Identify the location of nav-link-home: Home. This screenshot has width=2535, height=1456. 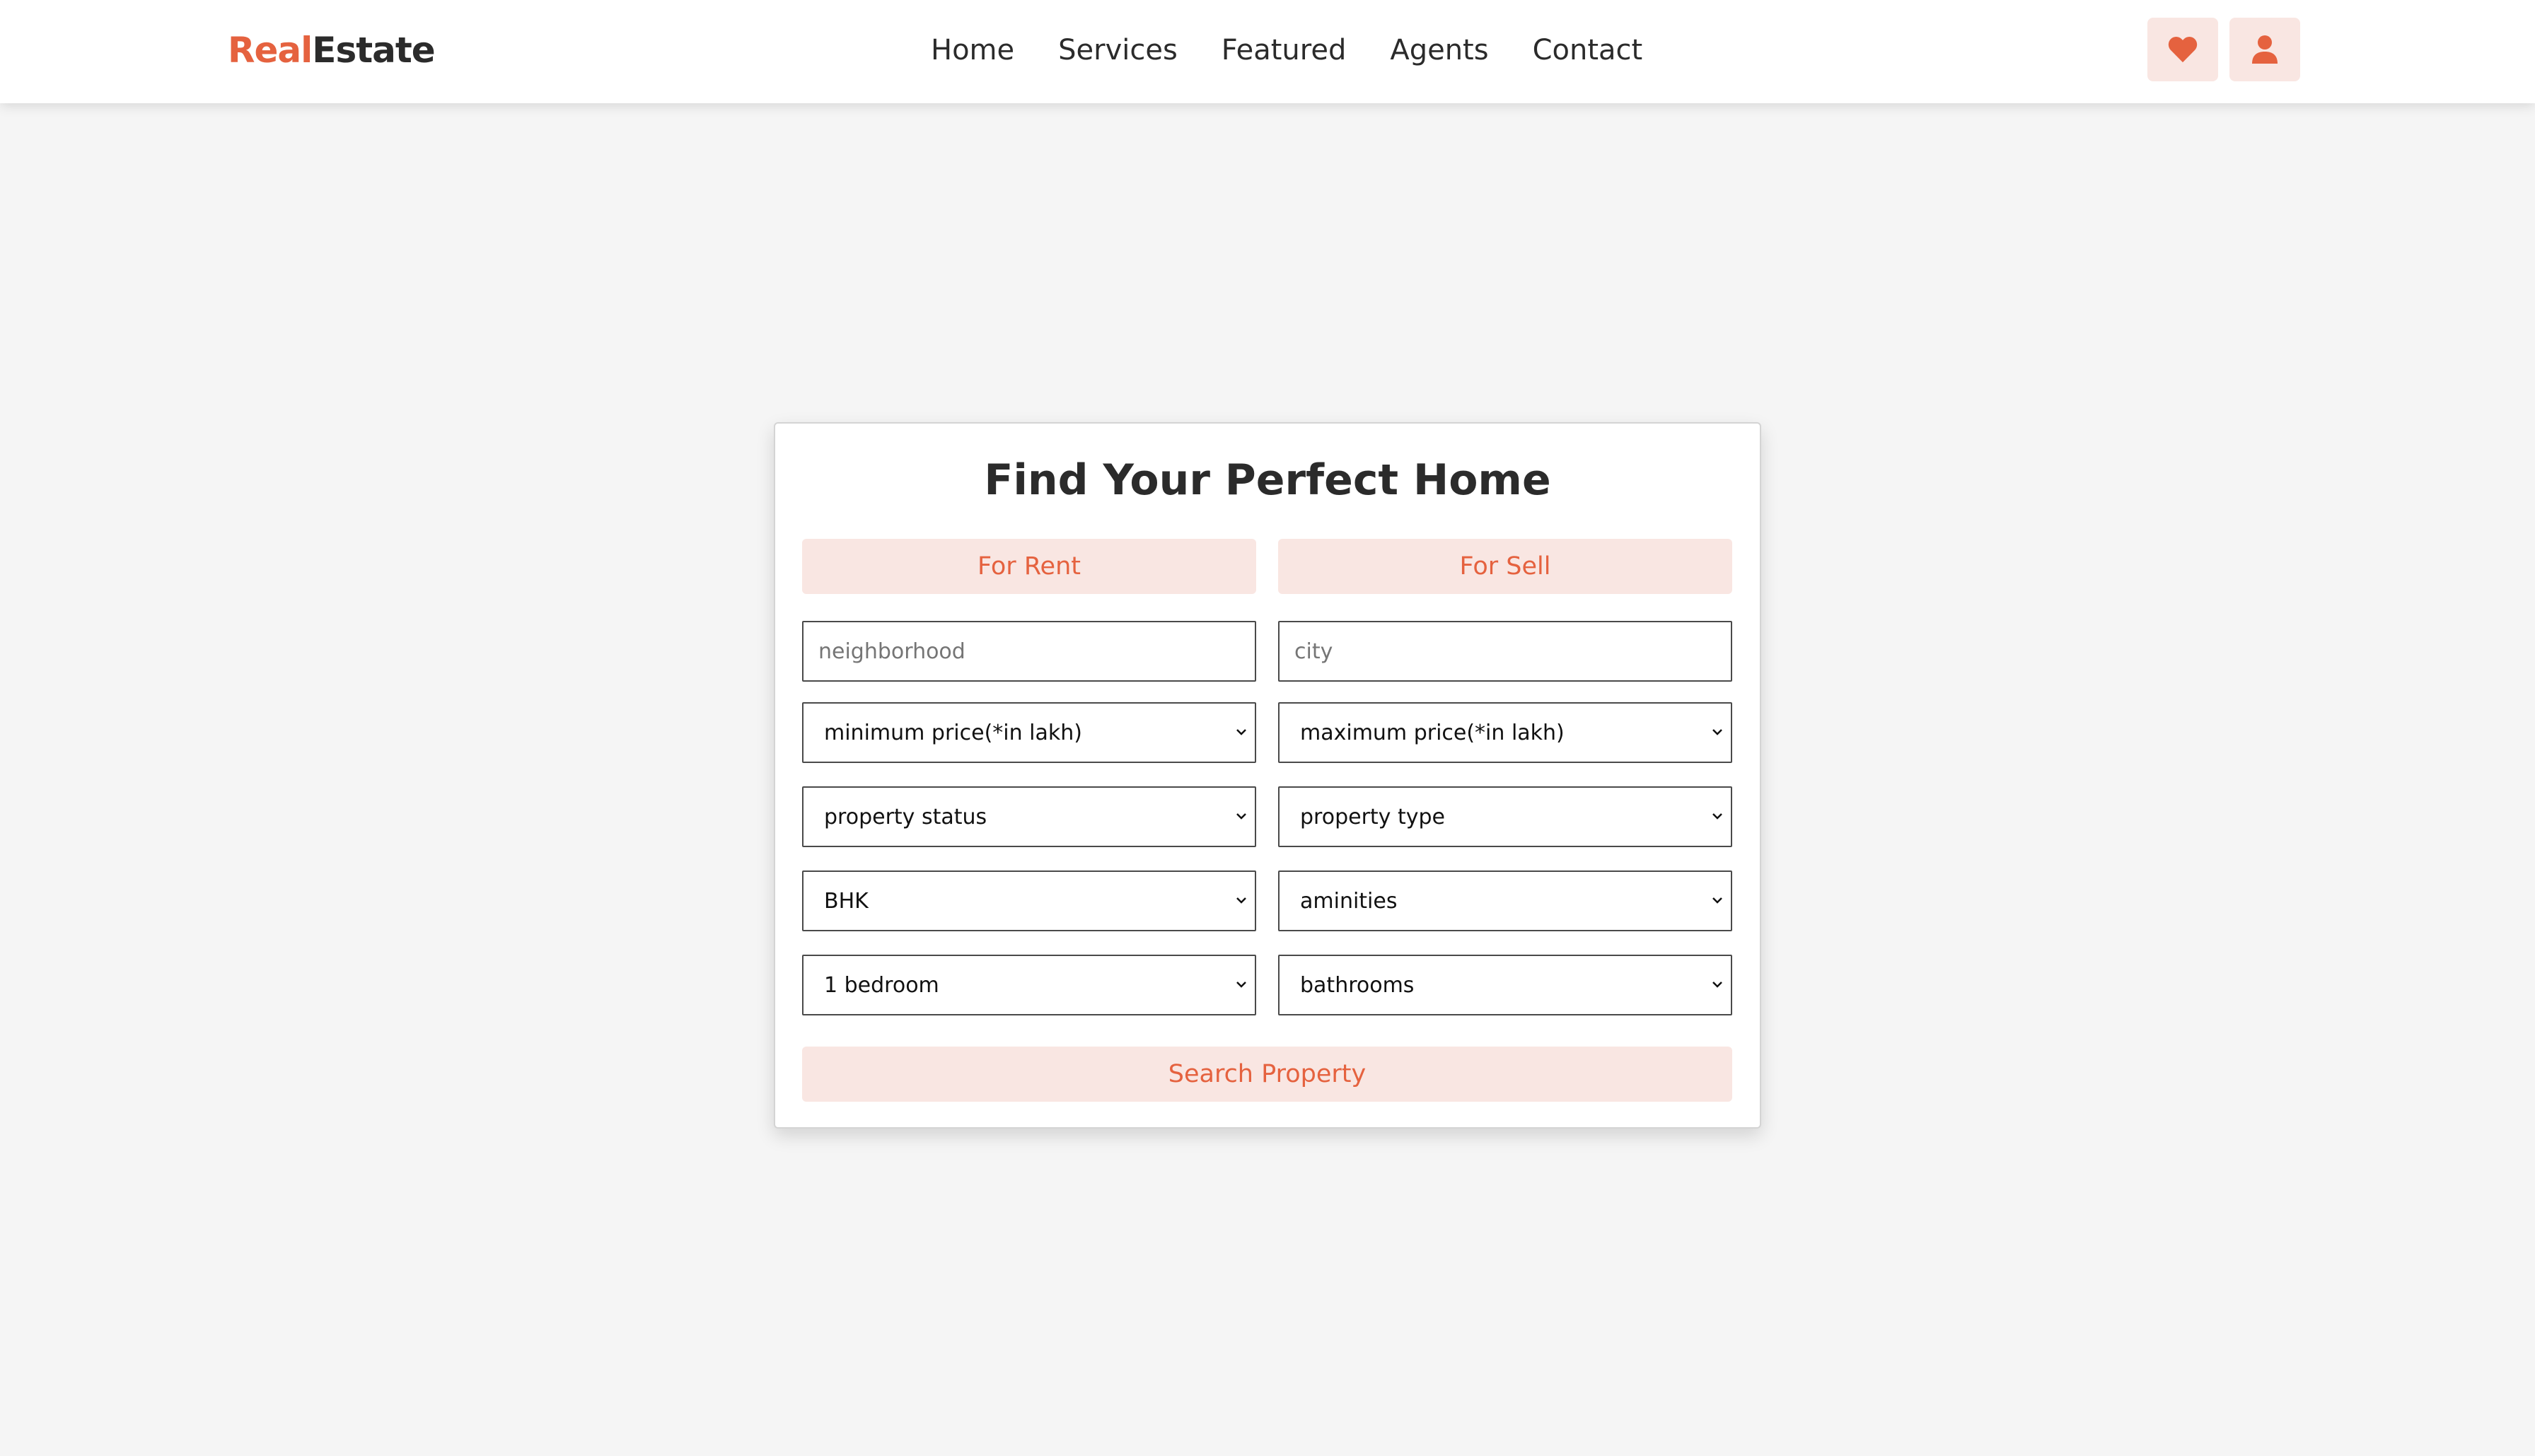
(973, 50).